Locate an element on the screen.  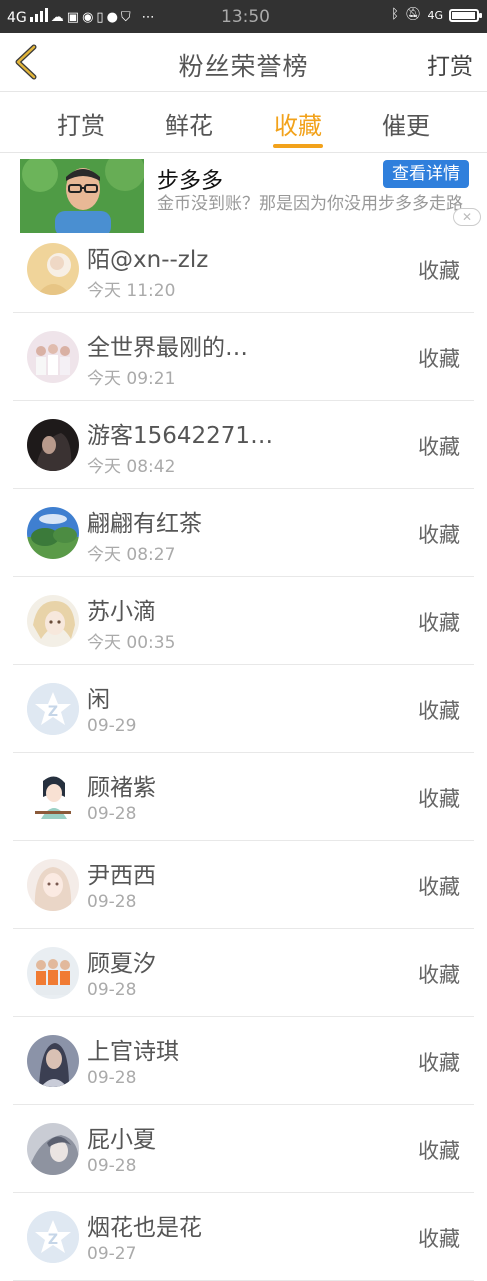
ad-image is located at coordinates (82, 196).